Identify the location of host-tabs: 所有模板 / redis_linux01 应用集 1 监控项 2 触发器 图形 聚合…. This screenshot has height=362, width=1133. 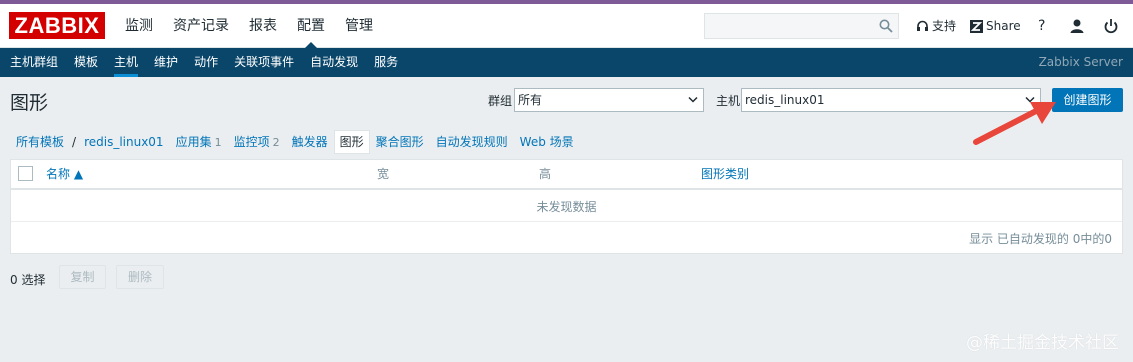
(295, 142).